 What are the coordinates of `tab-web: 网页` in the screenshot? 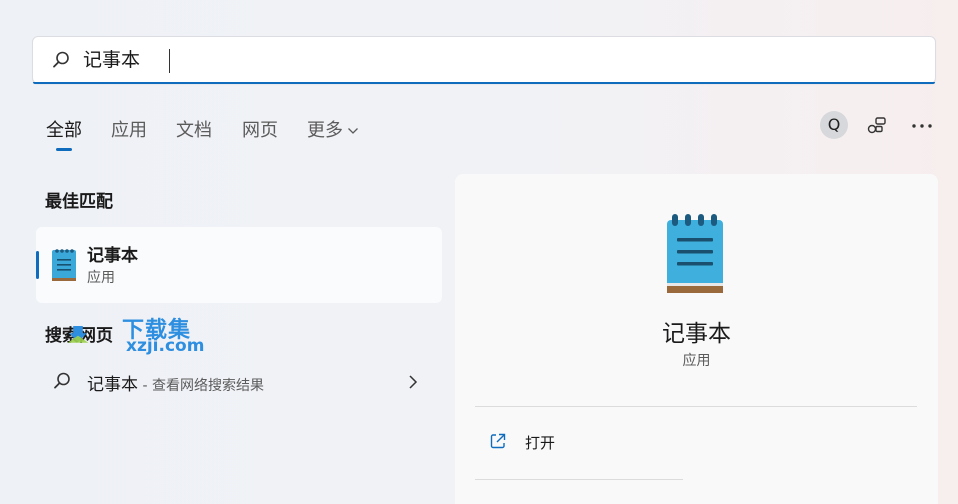 It's located at (260, 129).